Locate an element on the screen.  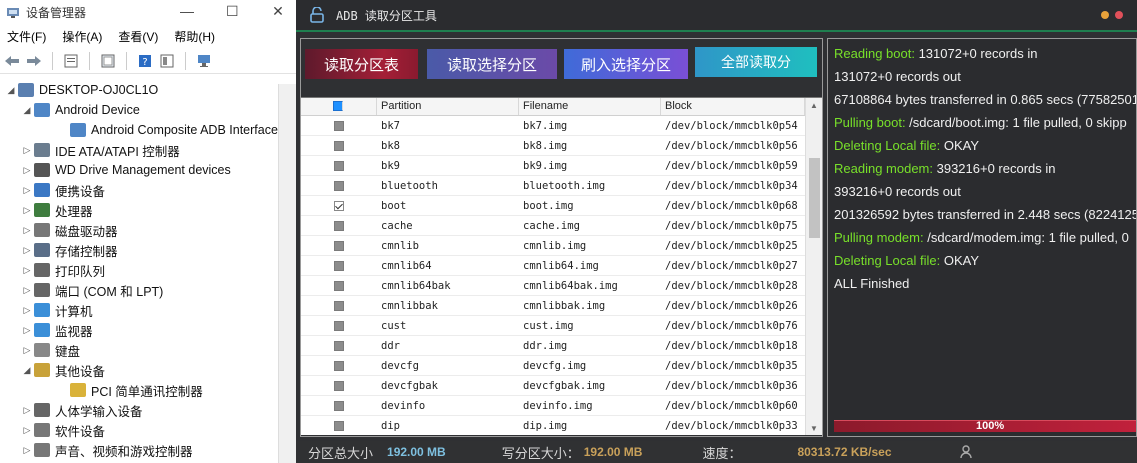
table-row: boot boot.img/dev/block/mmcblk0p68 is located at coordinates (561, 206).